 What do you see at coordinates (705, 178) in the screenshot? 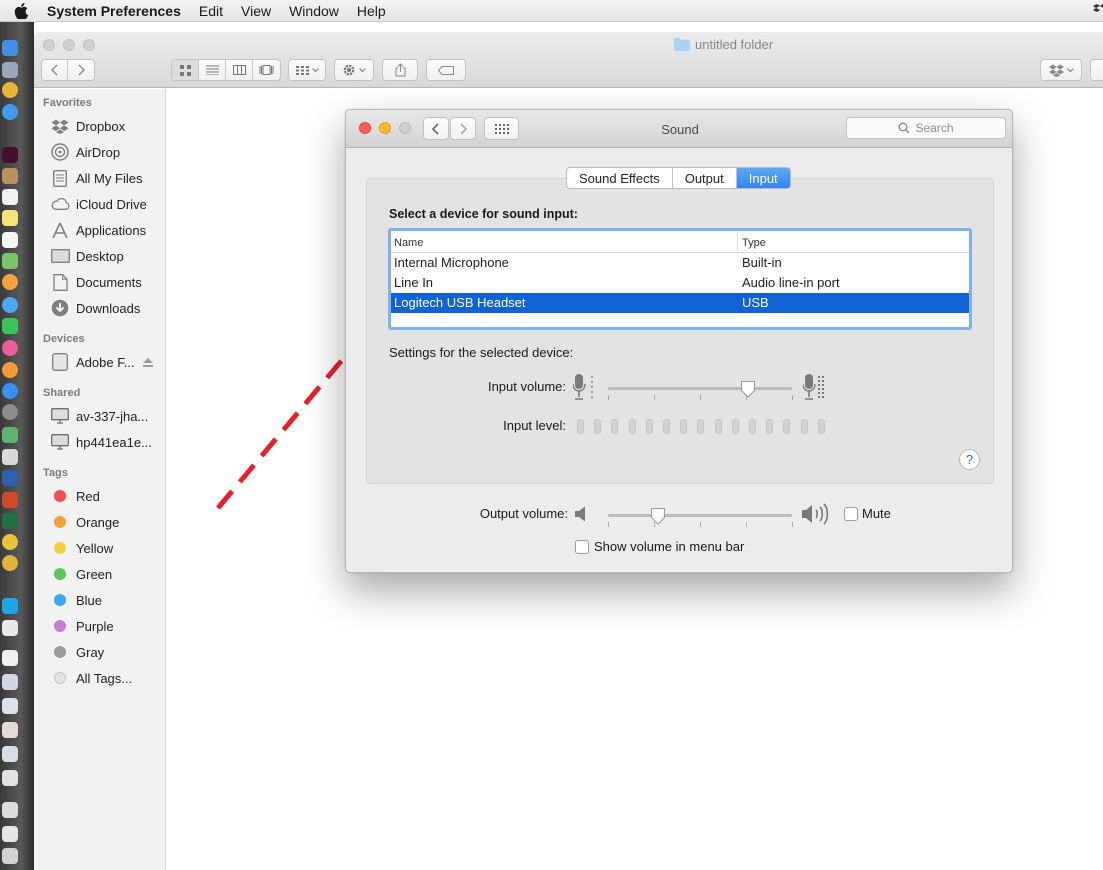
I see `tab-output: Output` at bounding box center [705, 178].